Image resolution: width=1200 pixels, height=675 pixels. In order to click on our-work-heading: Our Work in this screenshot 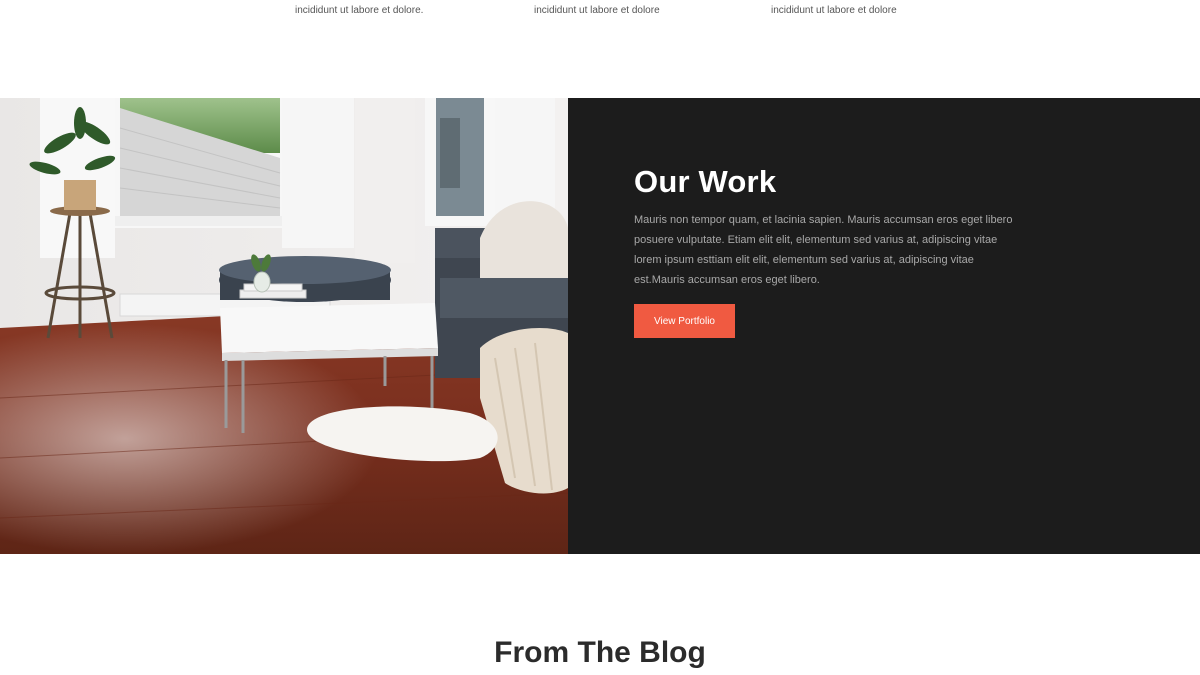, I will do `click(705, 181)`.